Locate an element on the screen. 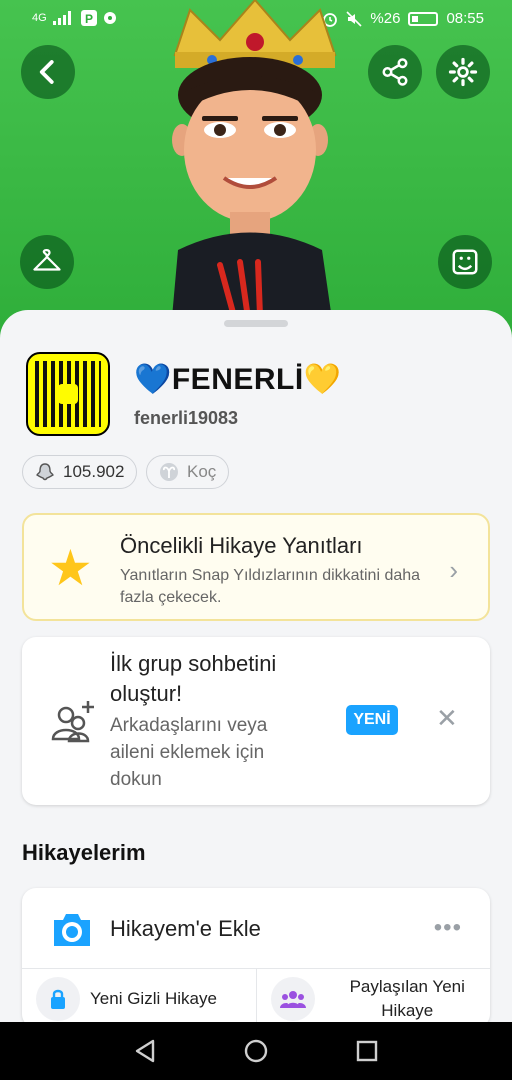 Image resolution: width=512 pixels, height=1080 pixels. wardrobe-button is located at coordinates (47, 262).